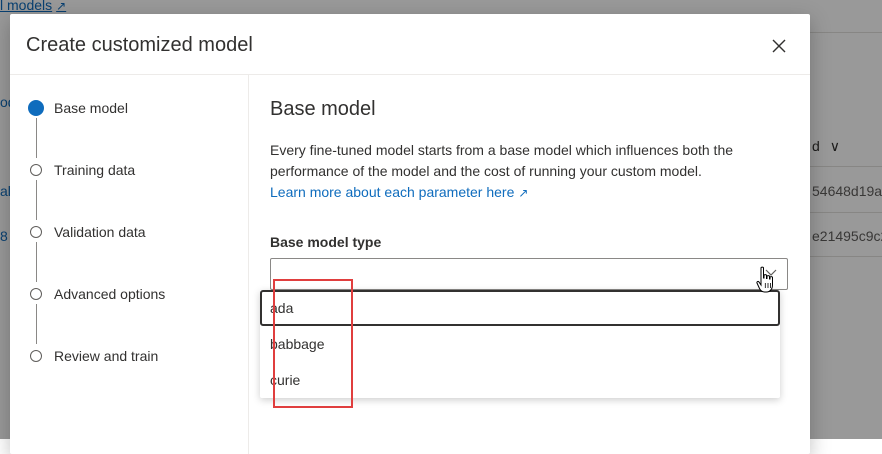 The image size is (882, 454). I want to click on step-advanced-options: Advanced options, so click(97, 294).